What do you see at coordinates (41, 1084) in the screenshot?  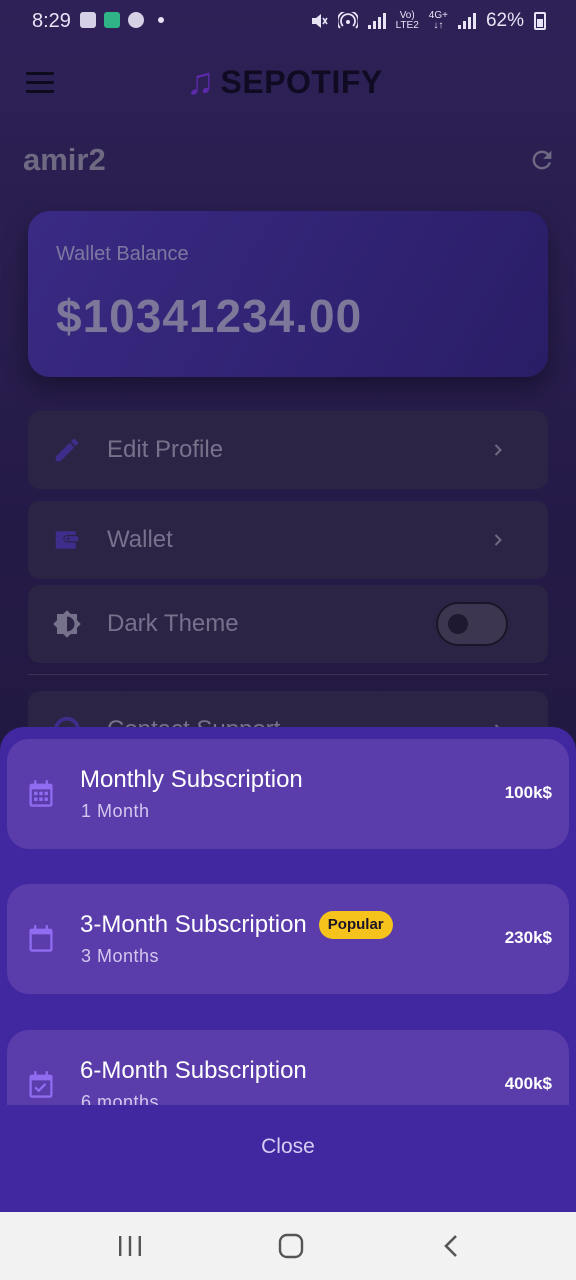 I see `calendar-check-icon` at bounding box center [41, 1084].